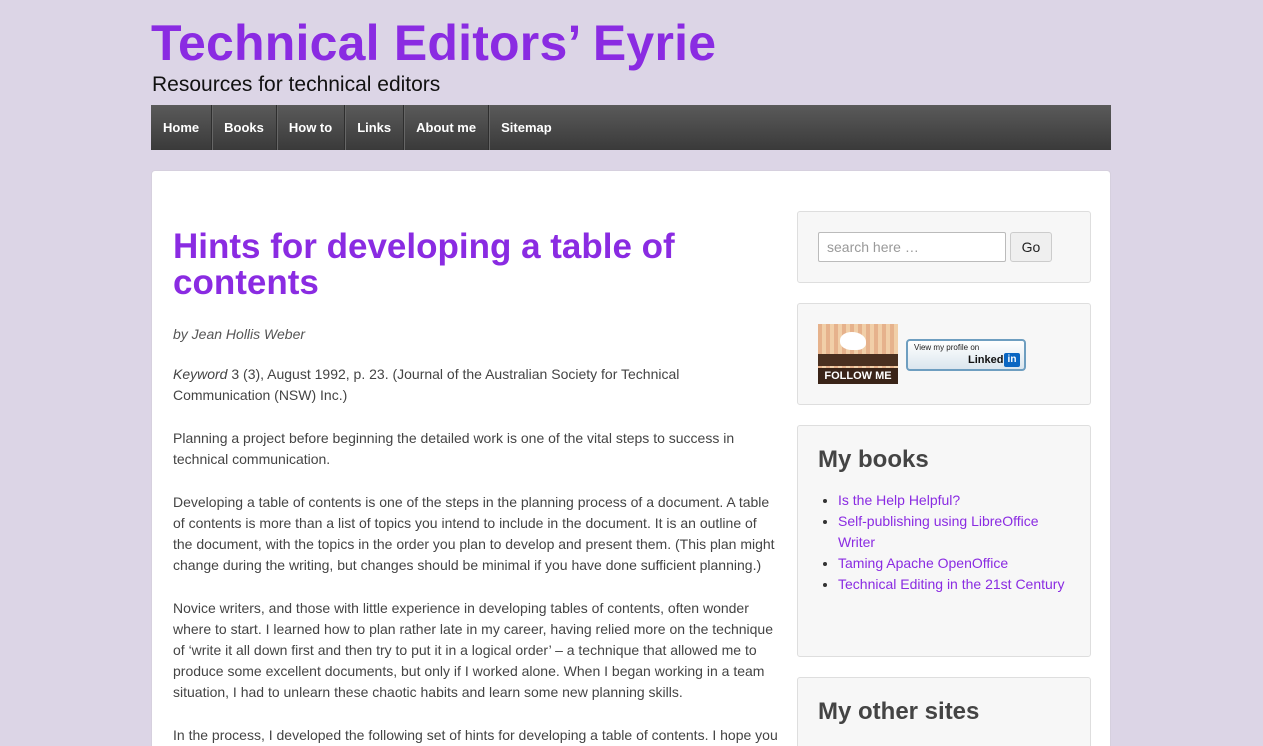 The height and width of the screenshot is (746, 1263). What do you see at coordinates (912, 247) in the screenshot?
I see `search-input` at bounding box center [912, 247].